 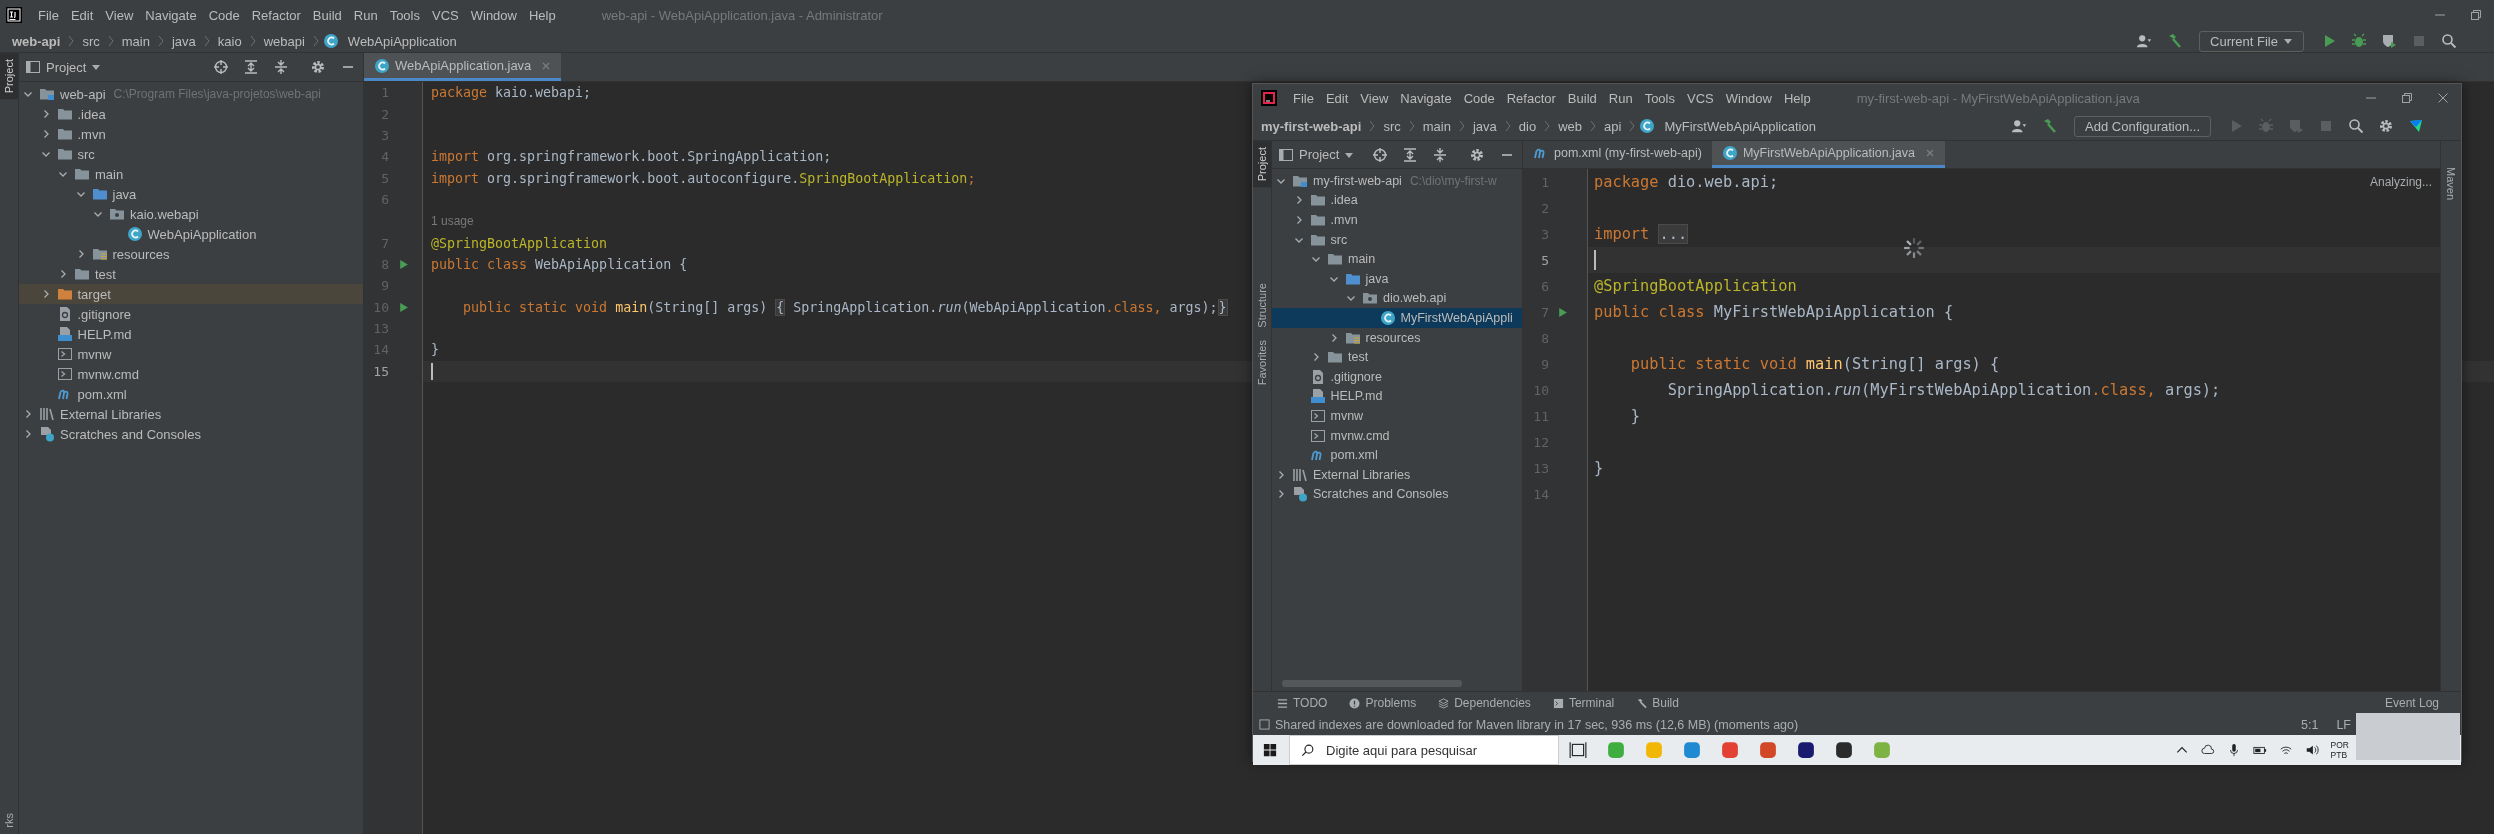 What do you see at coordinates (2251, 41) in the screenshot?
I see `run-configuration-dropdown: Current File` at bounding box center [2251, 41].